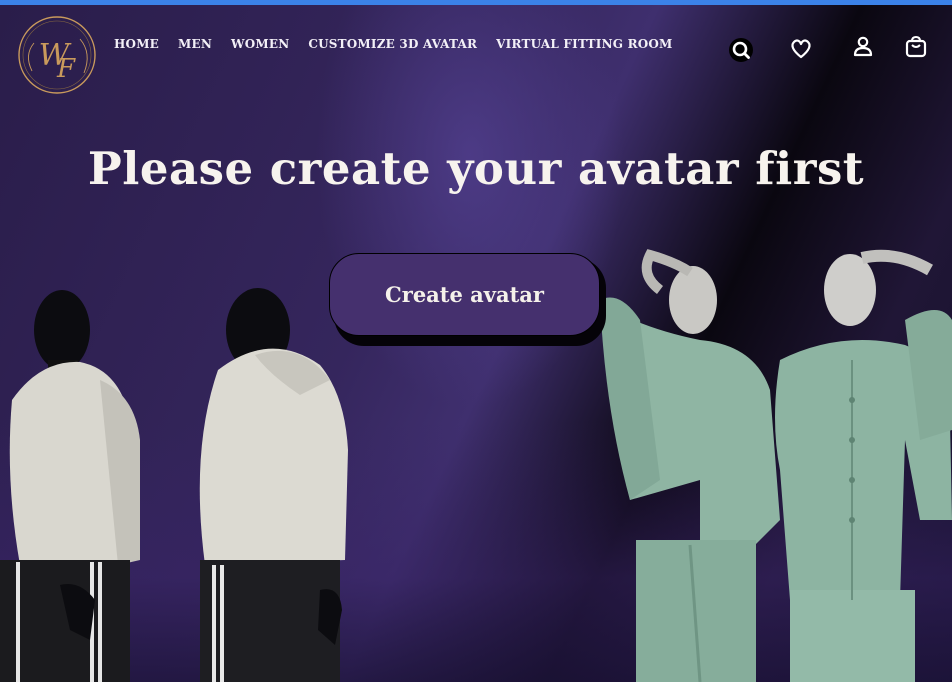  Describe the element at coordinates (260, 44) in the screenshot. I see `nav-women-link: WOMEN` at that location.